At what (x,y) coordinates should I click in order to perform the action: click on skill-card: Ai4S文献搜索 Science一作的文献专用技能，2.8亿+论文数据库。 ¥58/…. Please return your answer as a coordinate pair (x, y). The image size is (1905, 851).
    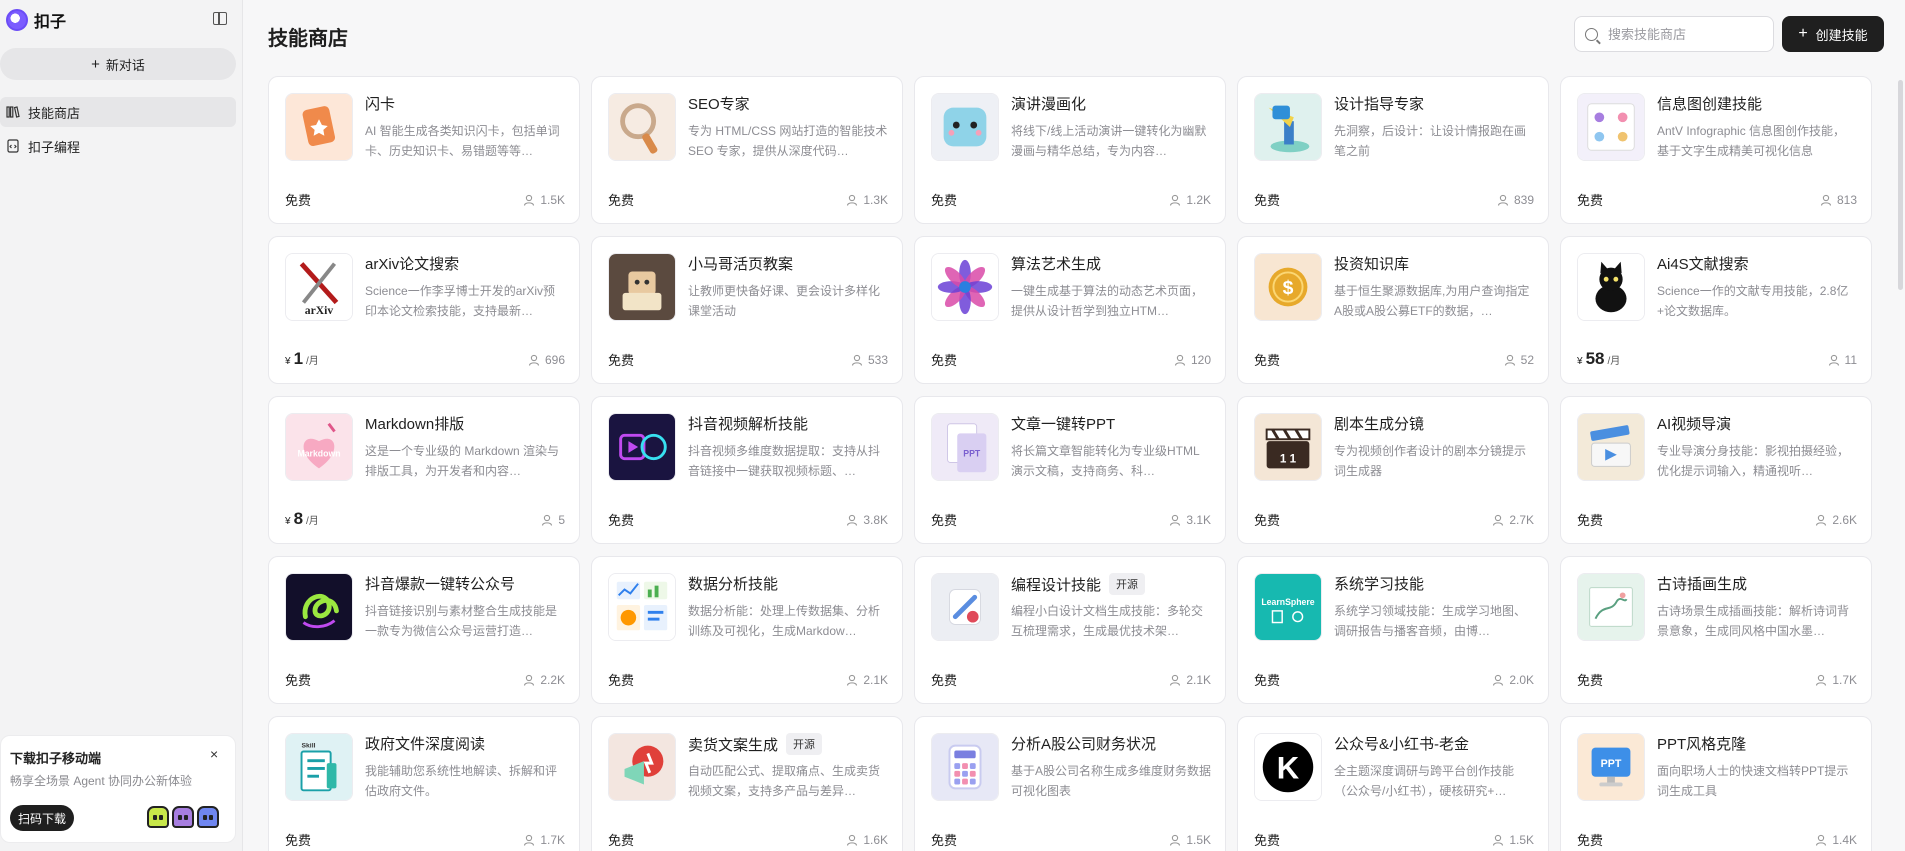
    Looking at the image, I should click on (1716, 310).